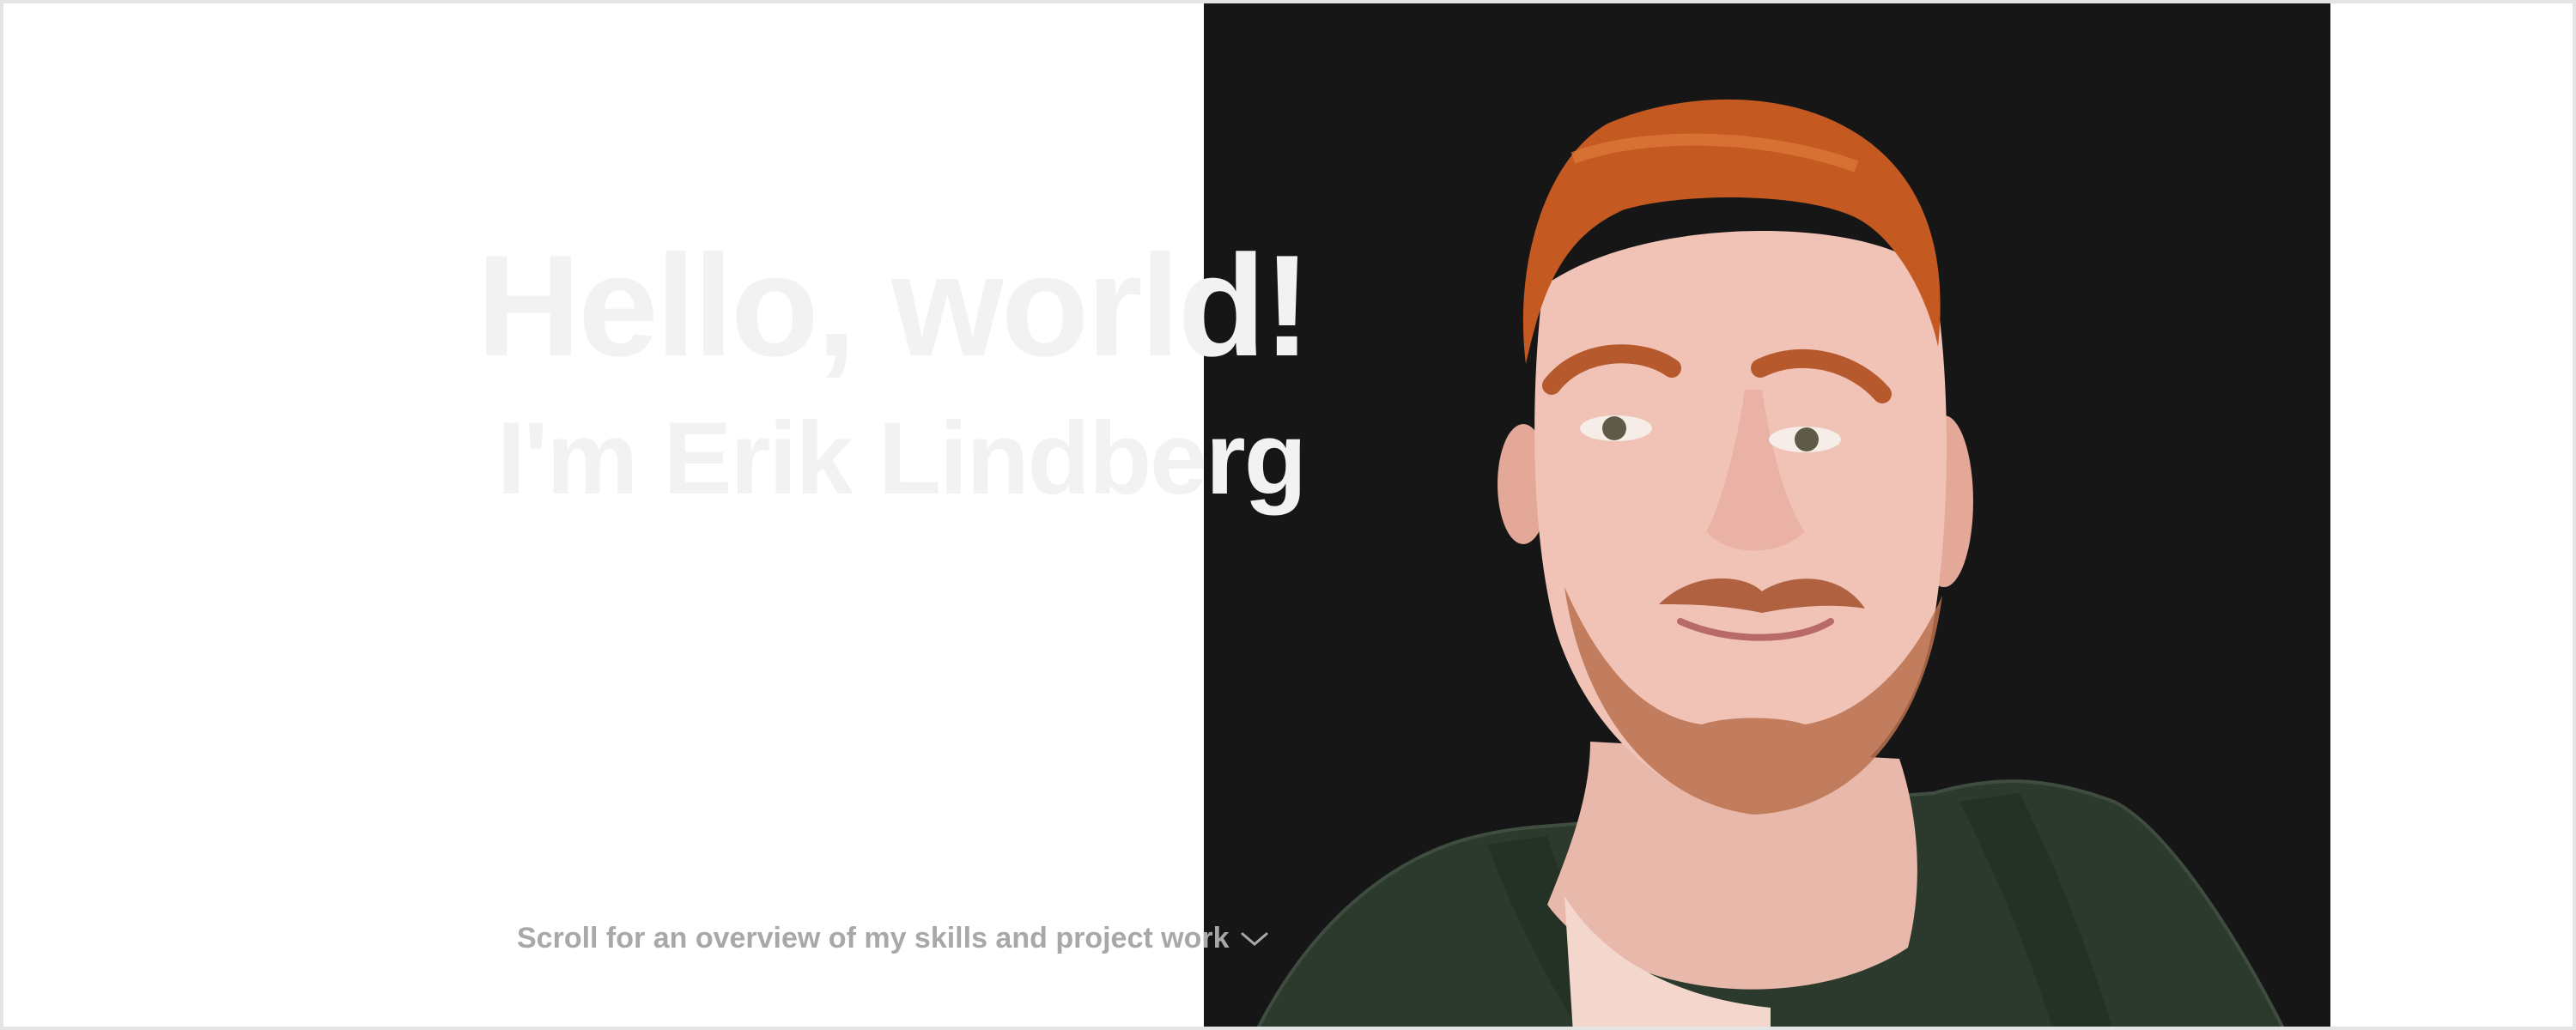 This screenshot has height=1030, width=2576. Describe the element at coordinates (902, 458) in the screenshot. I see `name-heading: I'm Erik Lindberg` at that location.